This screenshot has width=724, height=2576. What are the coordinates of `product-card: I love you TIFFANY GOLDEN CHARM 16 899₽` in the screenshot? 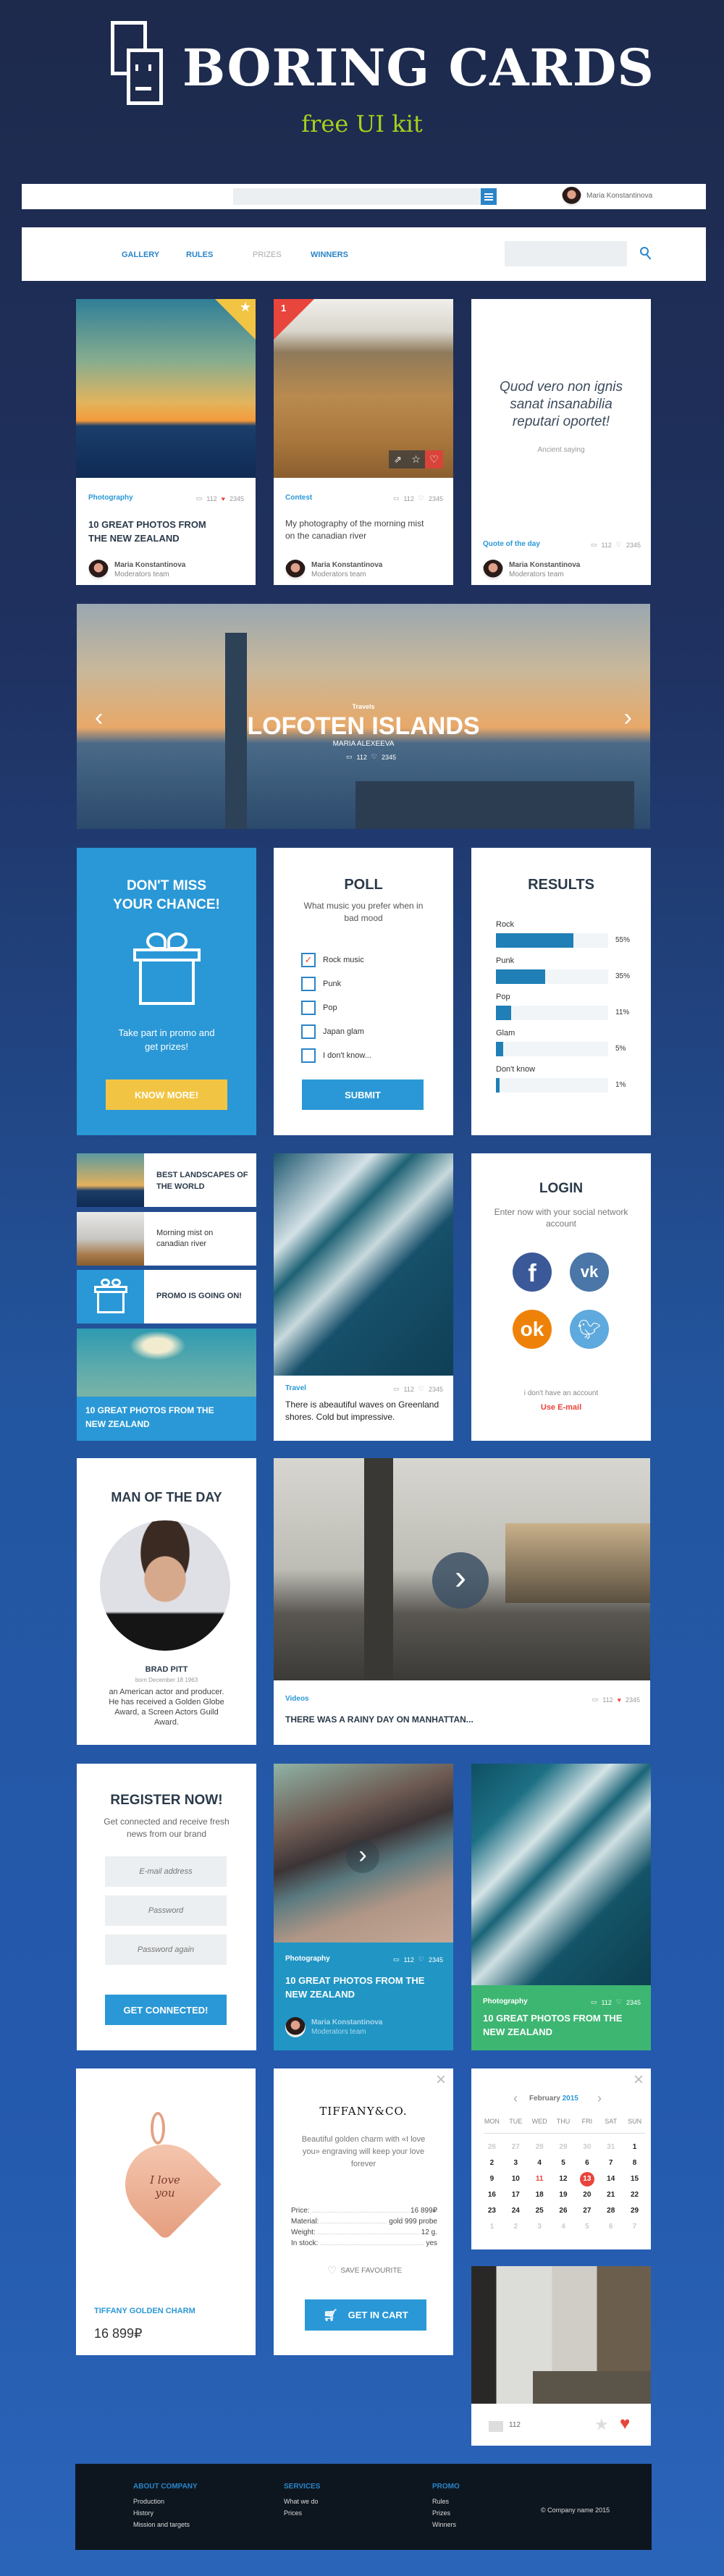 It's located at (166, 2211).